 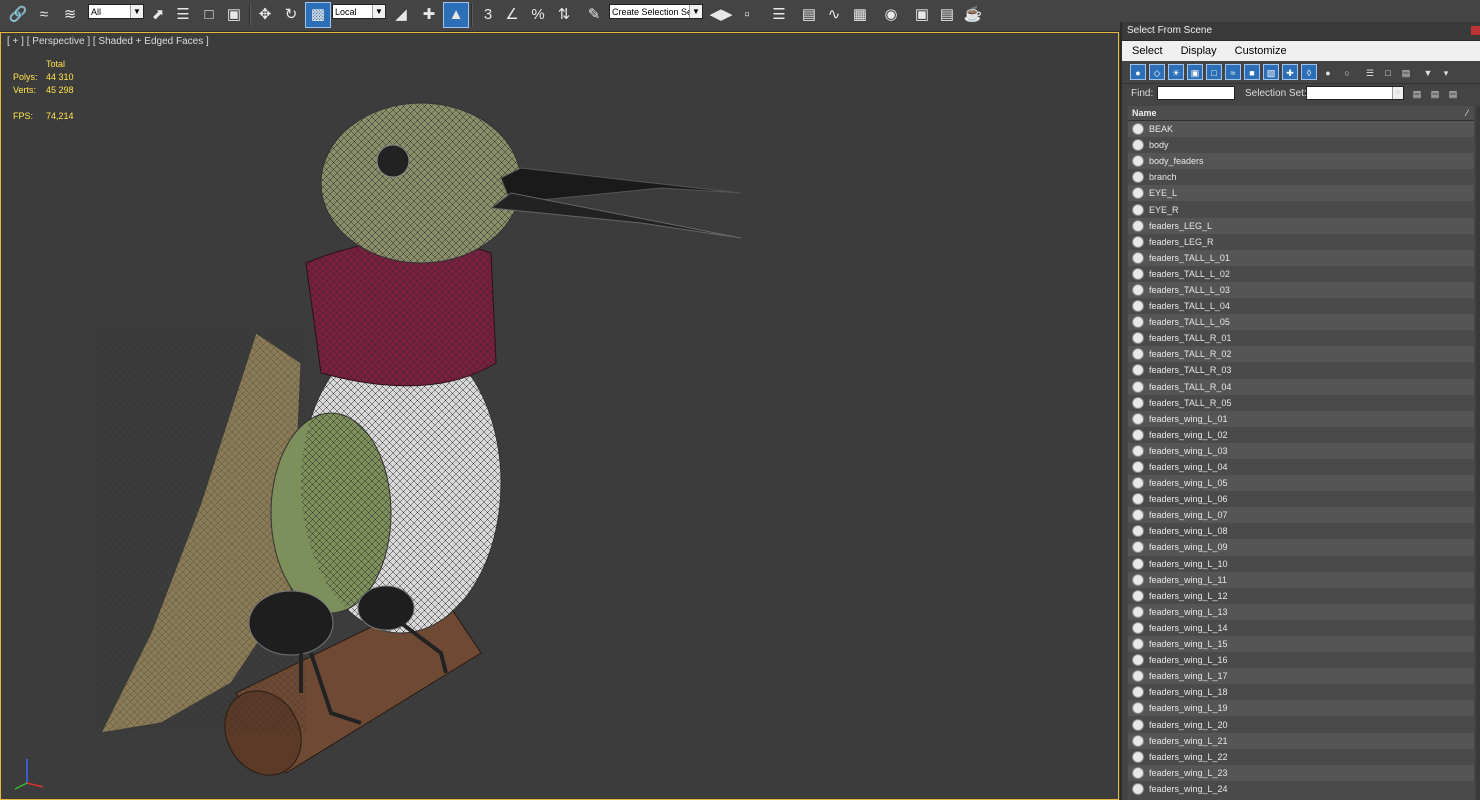 What do you see at coordinates (1301, 563) in the screenshot?
I see `list-item: feaders_wing_L_10` at bounding box center [1301, 563].